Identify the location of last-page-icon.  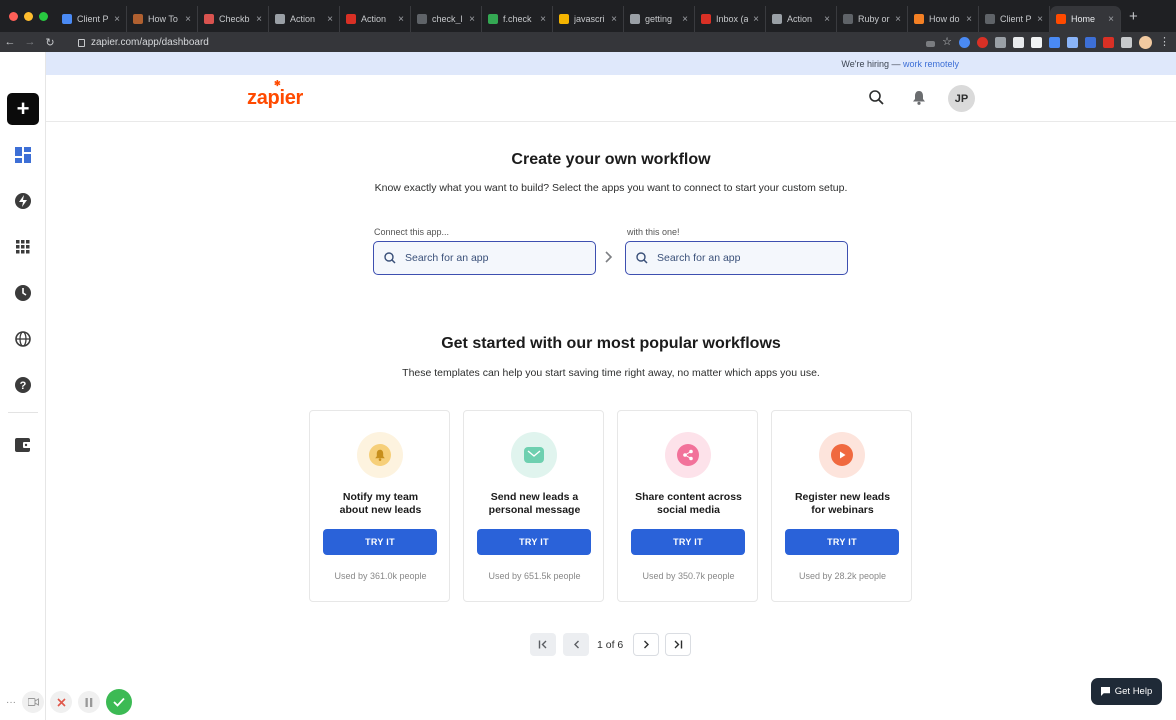
(678, 644).